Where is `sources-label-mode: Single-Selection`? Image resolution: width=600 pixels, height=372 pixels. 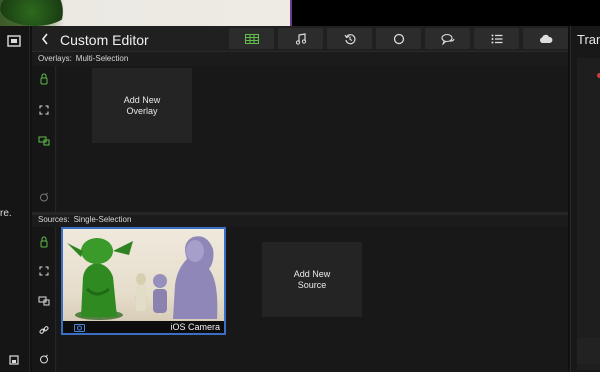 sources-label-mode: Single-Selection is located at coordinates (102, 219).